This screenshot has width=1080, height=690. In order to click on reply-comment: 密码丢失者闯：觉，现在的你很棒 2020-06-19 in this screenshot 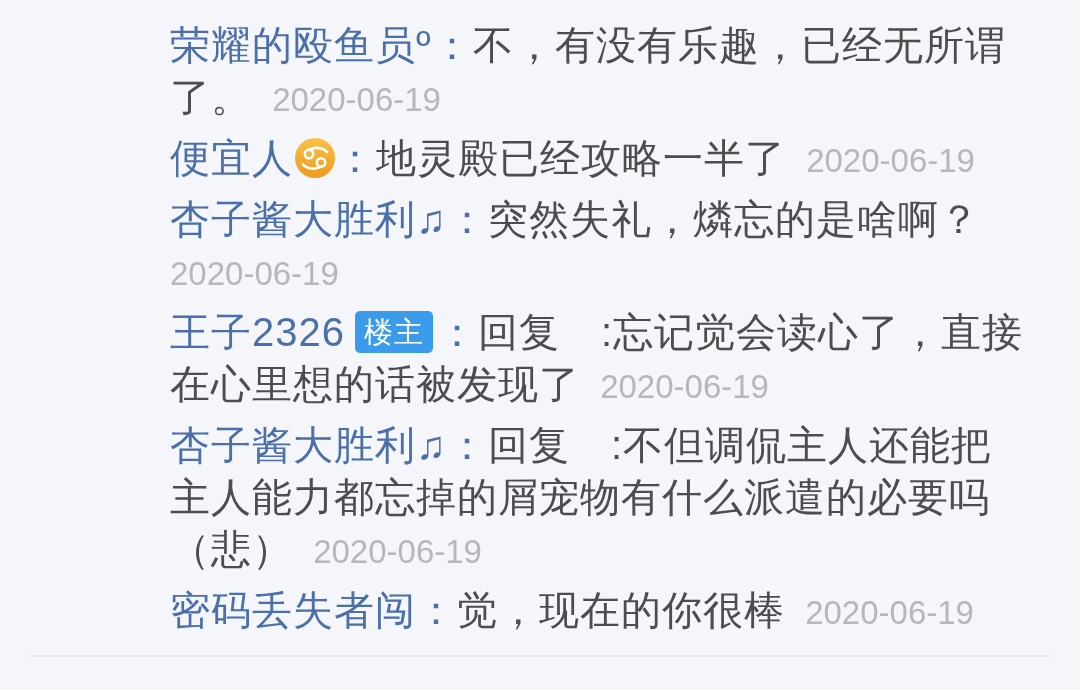, I will do `click(572, 610)`.